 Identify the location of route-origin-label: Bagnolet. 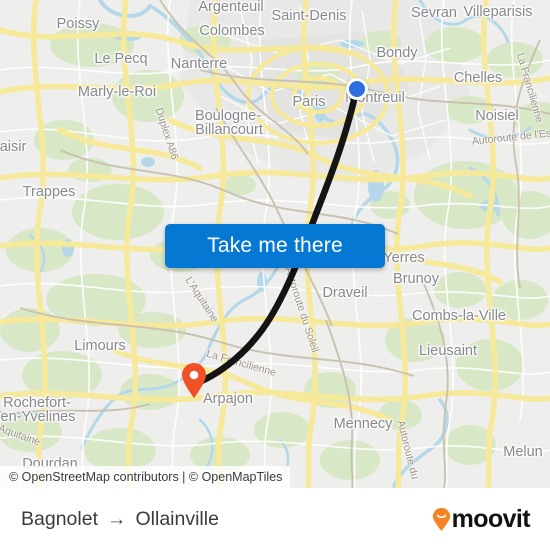
(59, 518).